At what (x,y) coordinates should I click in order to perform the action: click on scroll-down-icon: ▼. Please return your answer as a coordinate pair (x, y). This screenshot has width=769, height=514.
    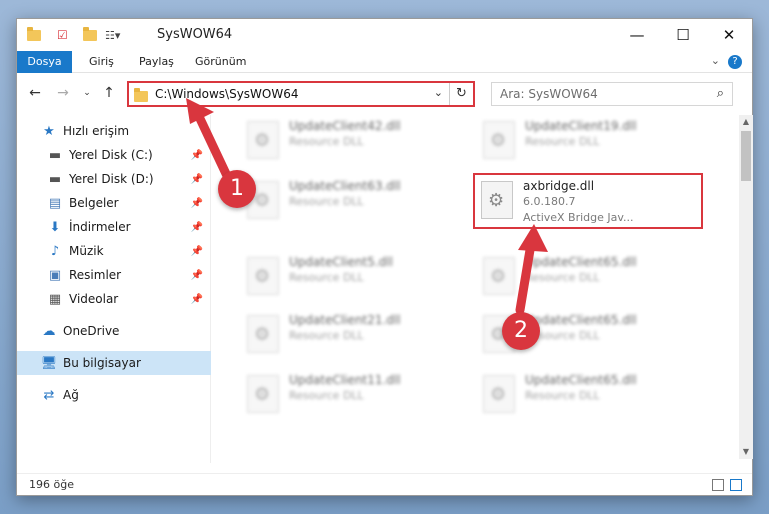
    Looking at the image, I should click on (746, 452).